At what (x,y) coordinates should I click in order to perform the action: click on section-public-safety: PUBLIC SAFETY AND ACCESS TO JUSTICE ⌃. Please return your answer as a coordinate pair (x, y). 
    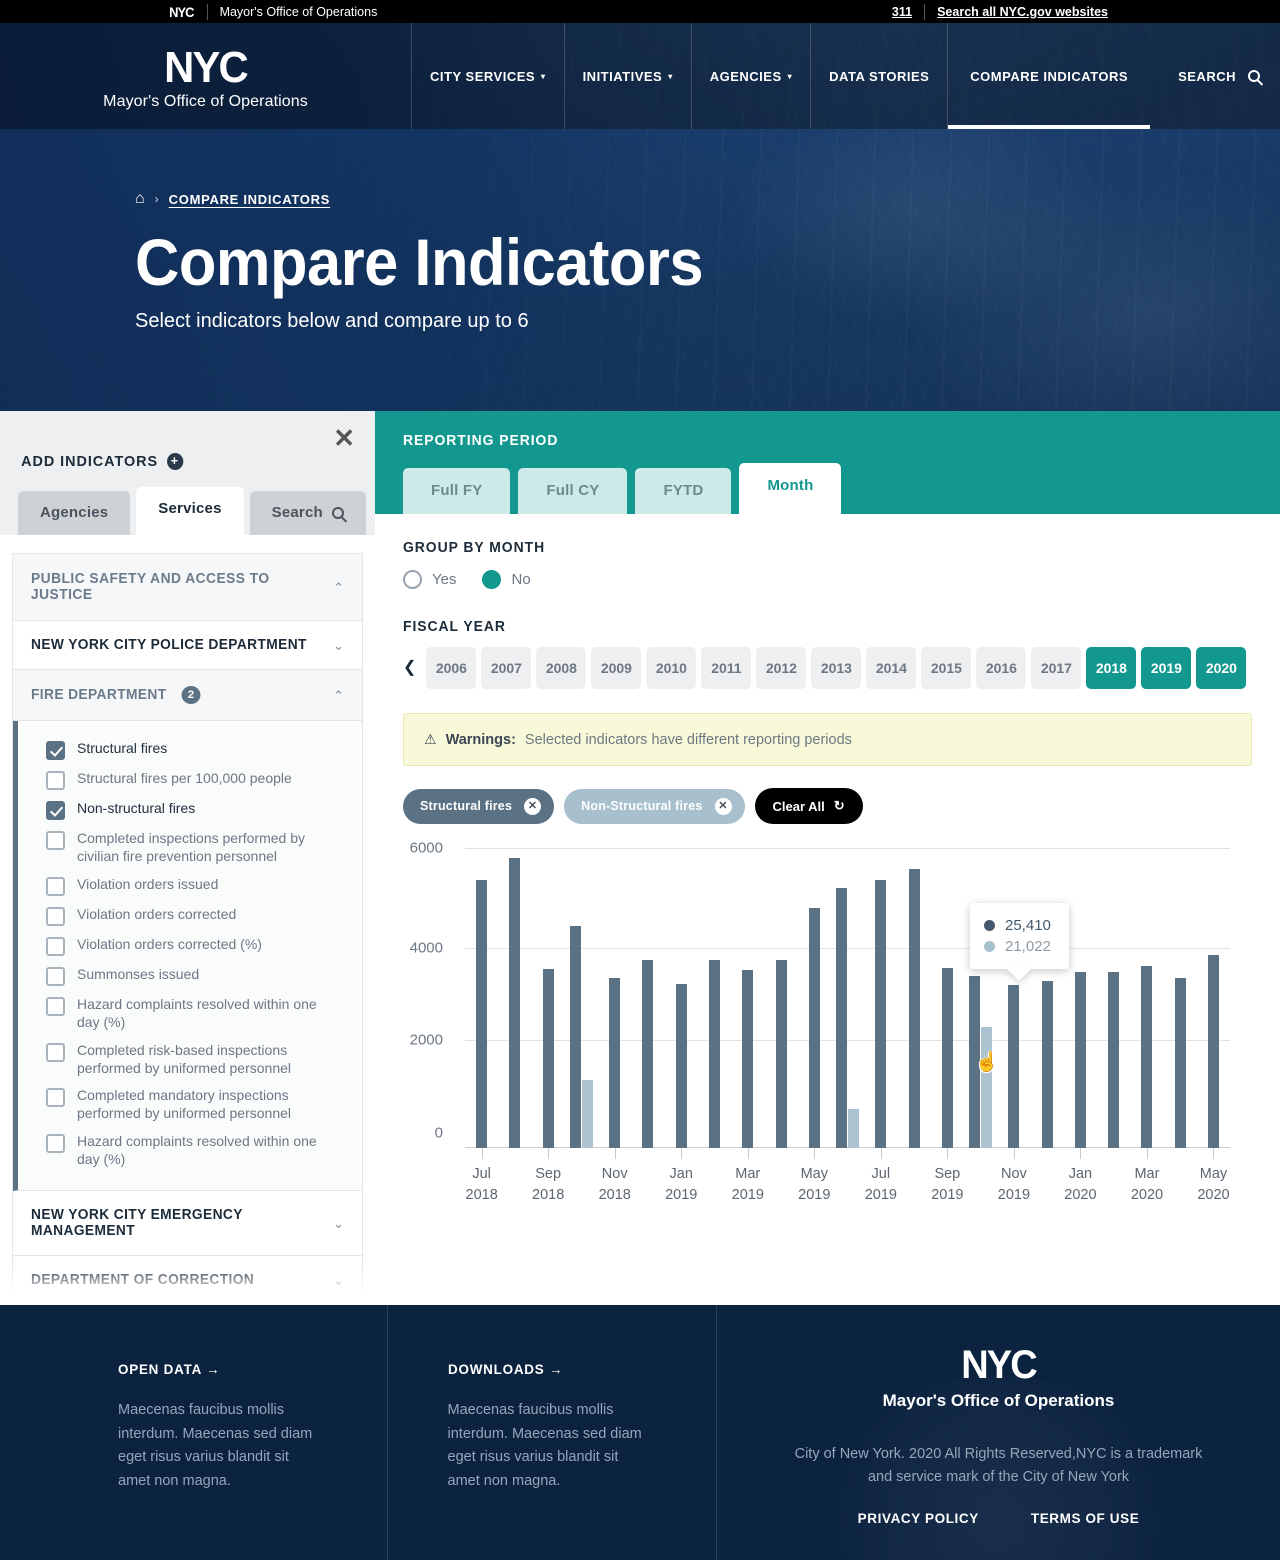
    Looking at the image, I should click on (187, 587).